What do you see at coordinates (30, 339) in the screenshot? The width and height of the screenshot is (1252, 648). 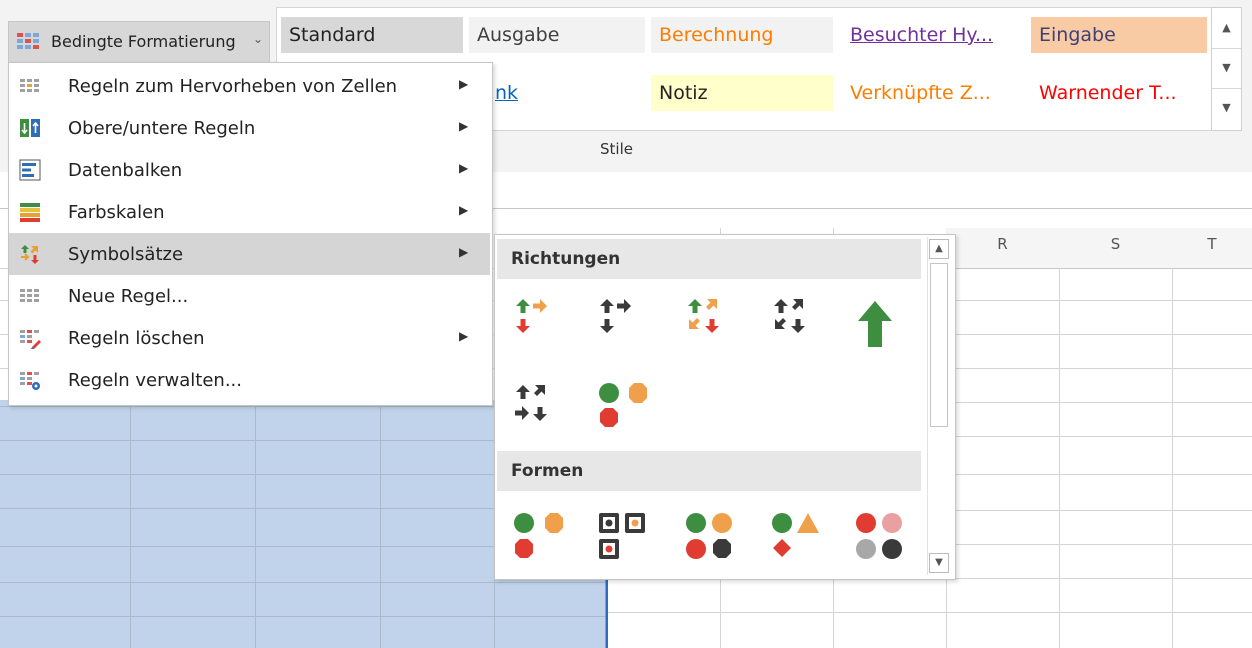 I see `clear-rules-icon` at bounding box center [30, 339].